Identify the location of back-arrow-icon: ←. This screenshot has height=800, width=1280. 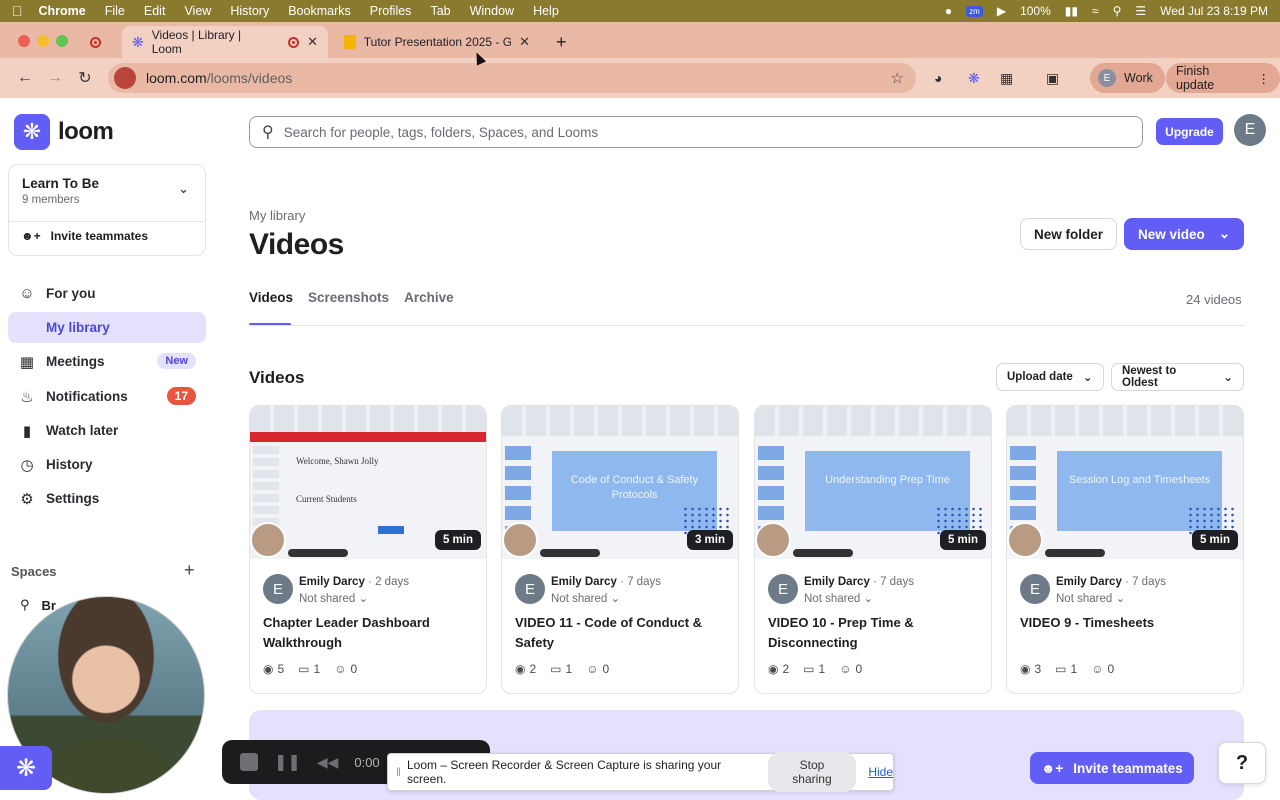
(25, 78).